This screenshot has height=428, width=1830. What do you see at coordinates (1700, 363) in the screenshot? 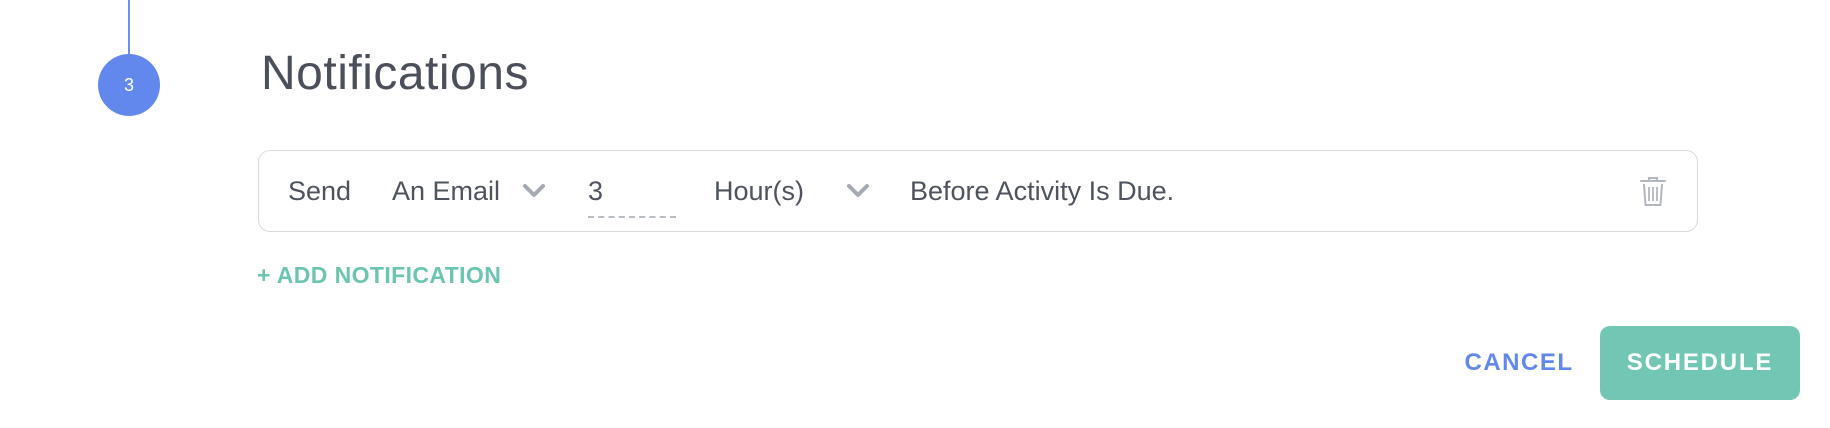
I see `schedule-button: SCHEDULE` at bounding box center [1700, 363].